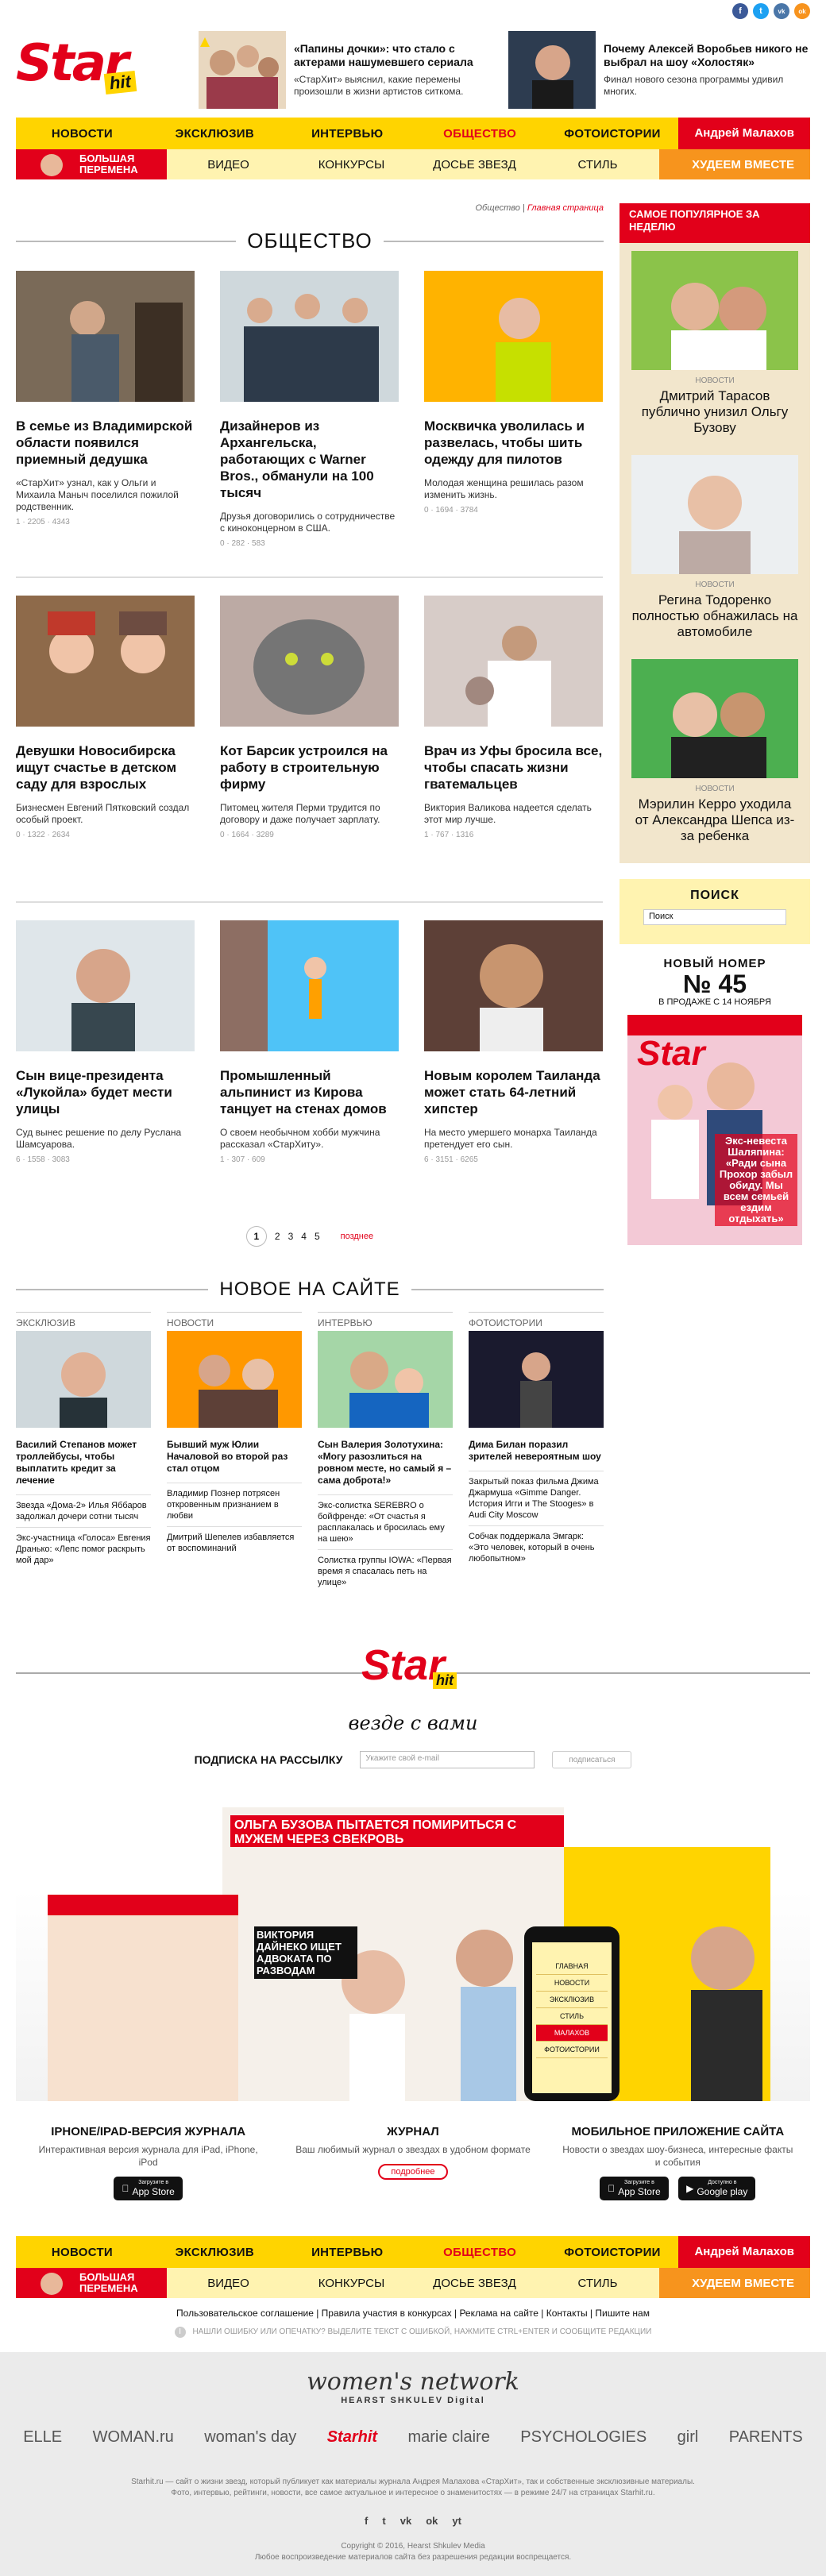 The image size is (826, 2576). What do you see at coordinates (417, 1676) in the screenshot?
I see `footer-logo: Star hit` at bounding box center [417, 1676].